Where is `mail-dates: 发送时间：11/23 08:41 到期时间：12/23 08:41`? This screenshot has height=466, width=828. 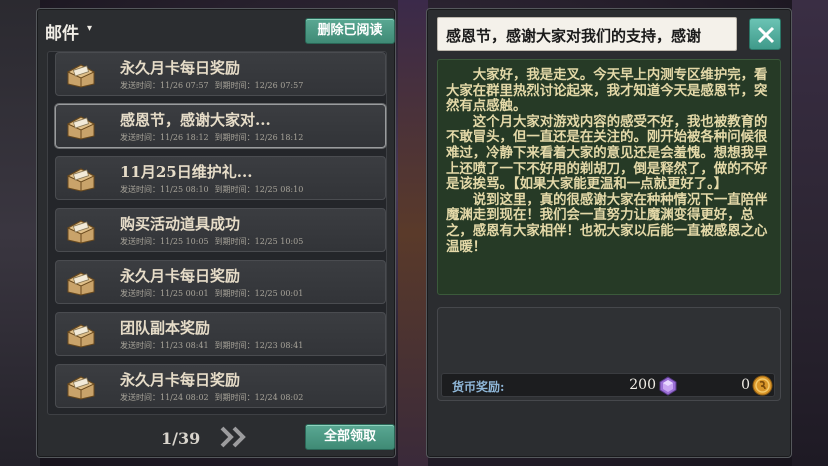
mail-dates: 发送时间：11/23 08:41 到期时间：12/23 08:41 is located at coordinates (214, 345).